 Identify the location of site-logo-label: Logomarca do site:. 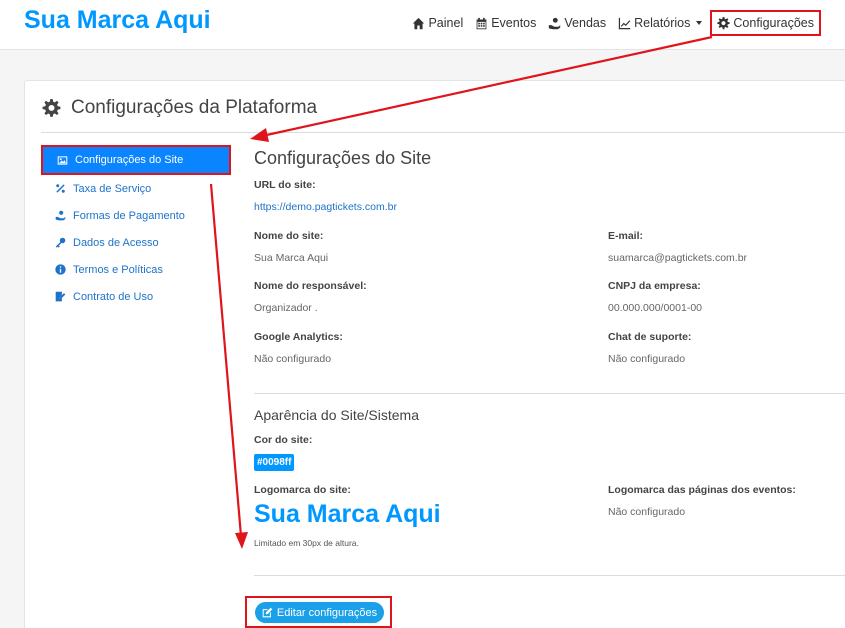
(302, 490).